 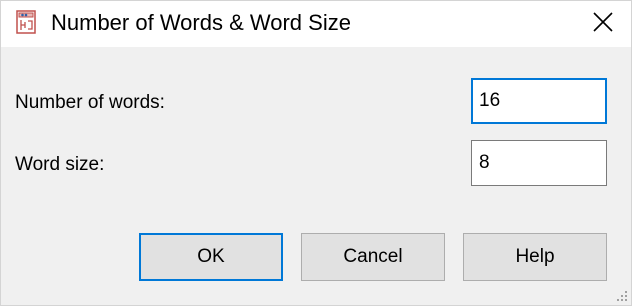 I want to click on number-of-words-label: Number of words:, so click(x=90, y=102).